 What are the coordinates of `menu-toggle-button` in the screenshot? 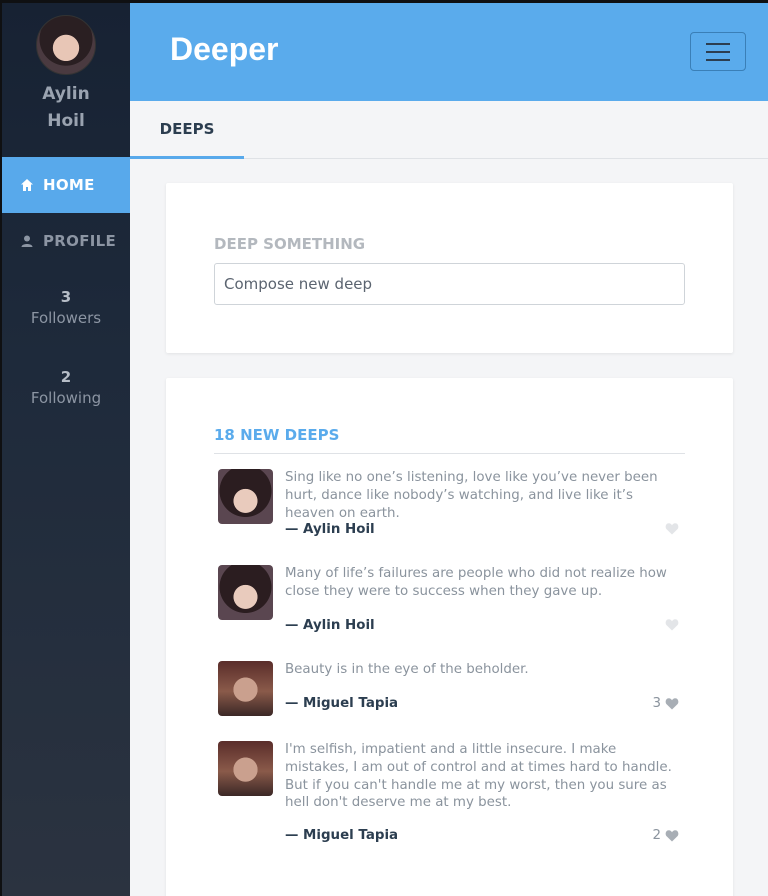 It's located at (718, 51).